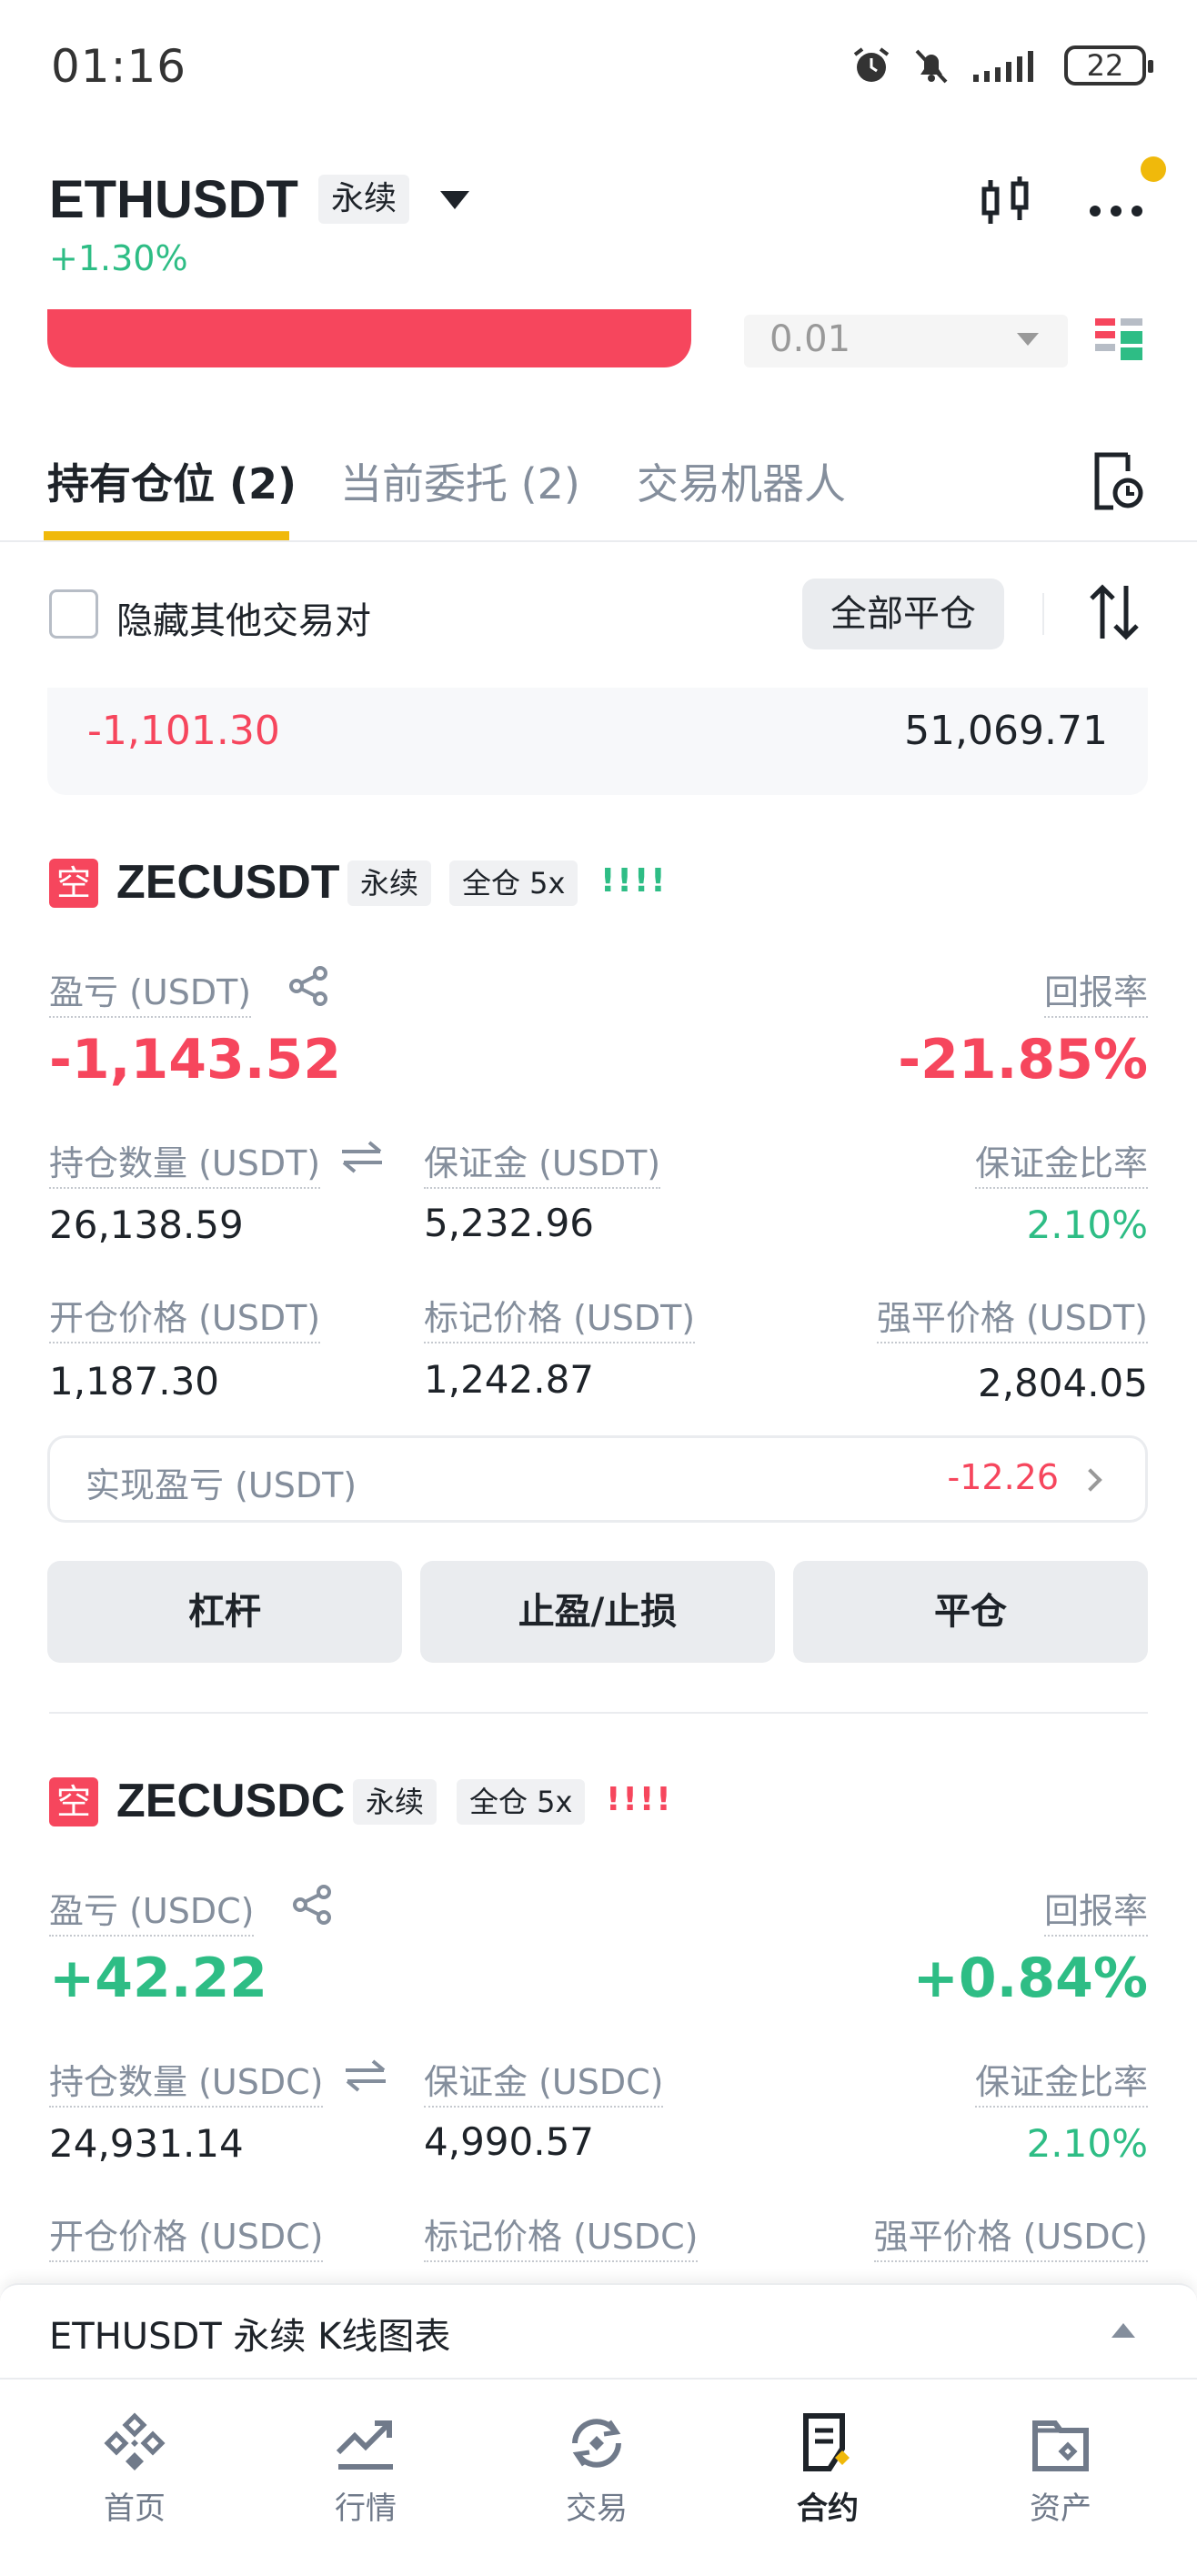  Describe the element at coordinates (561, 2235) in the screenshot. I see `mark-price-label: 标记价格 (USDC)` at that location.